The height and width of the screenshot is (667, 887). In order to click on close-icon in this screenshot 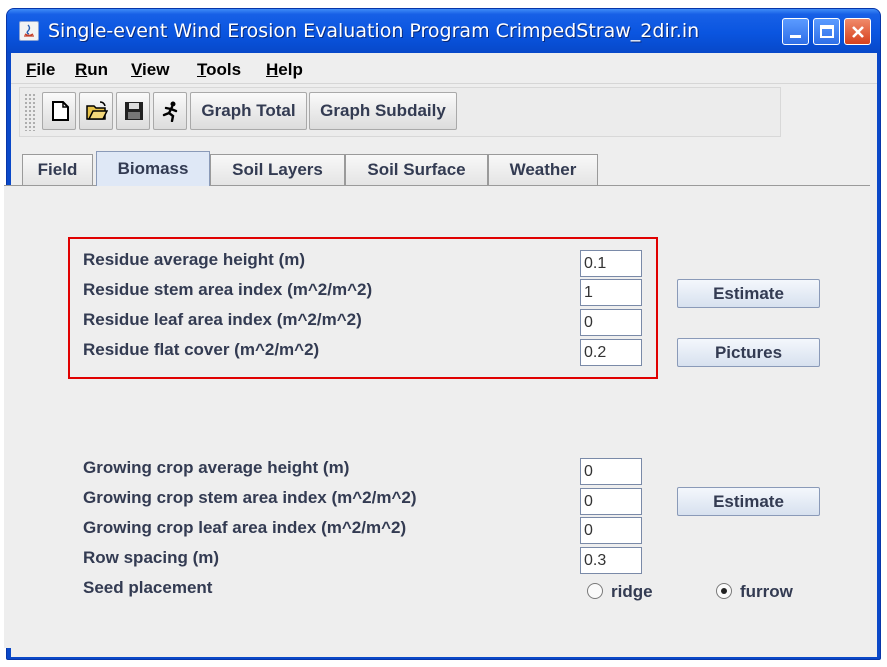, I will do `click(858, 32)`.